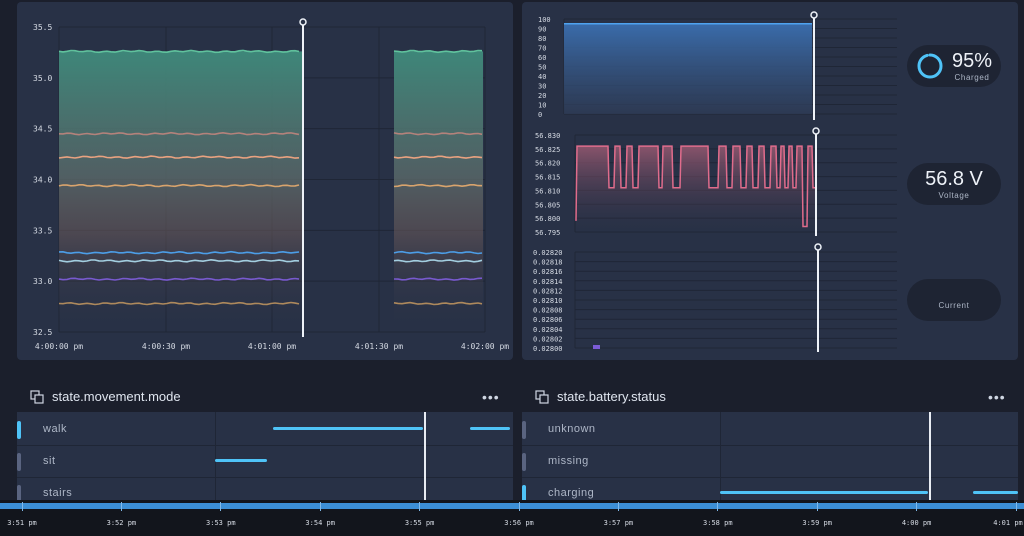 This screenshot has width=1024, height=536. What do you see at coordinates (547, 219) in the screenshot?
I see `y-tick-label: 56.800` at bounding box center [547, 219].